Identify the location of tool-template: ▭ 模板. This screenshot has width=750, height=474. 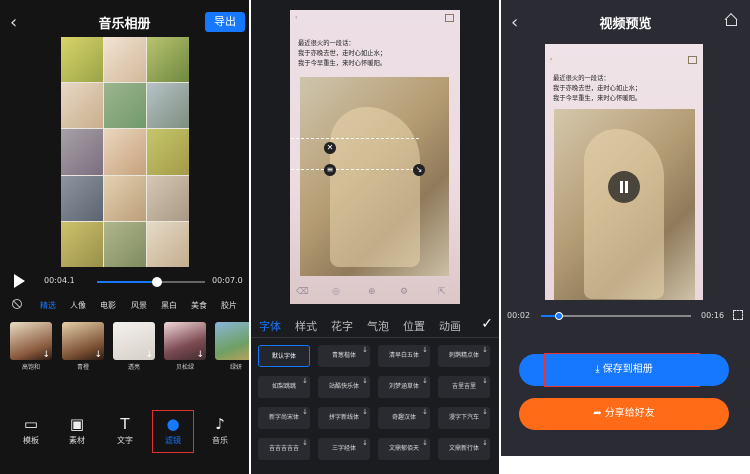
(31, 430).